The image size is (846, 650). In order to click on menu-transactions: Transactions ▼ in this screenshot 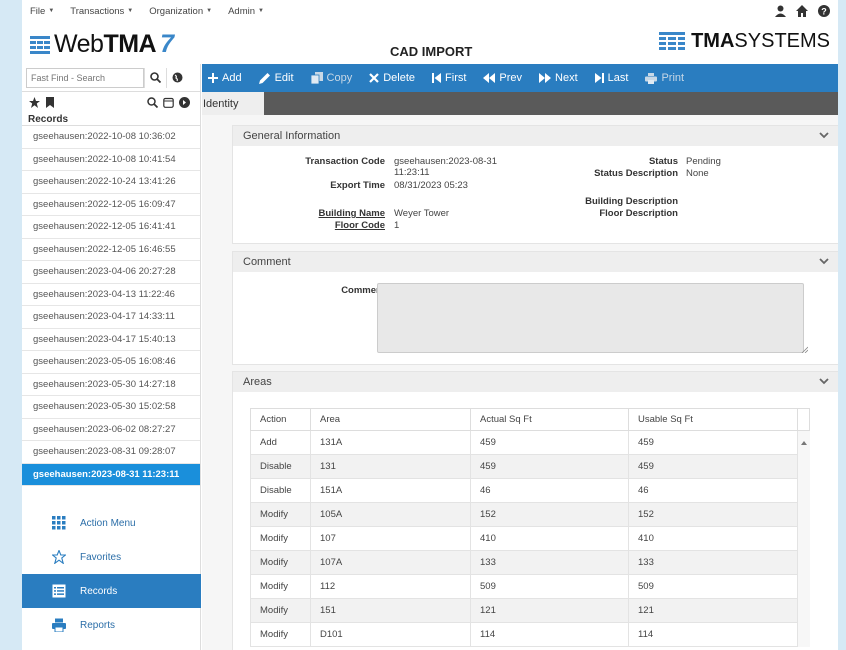, I will do `click(101, 11)`.